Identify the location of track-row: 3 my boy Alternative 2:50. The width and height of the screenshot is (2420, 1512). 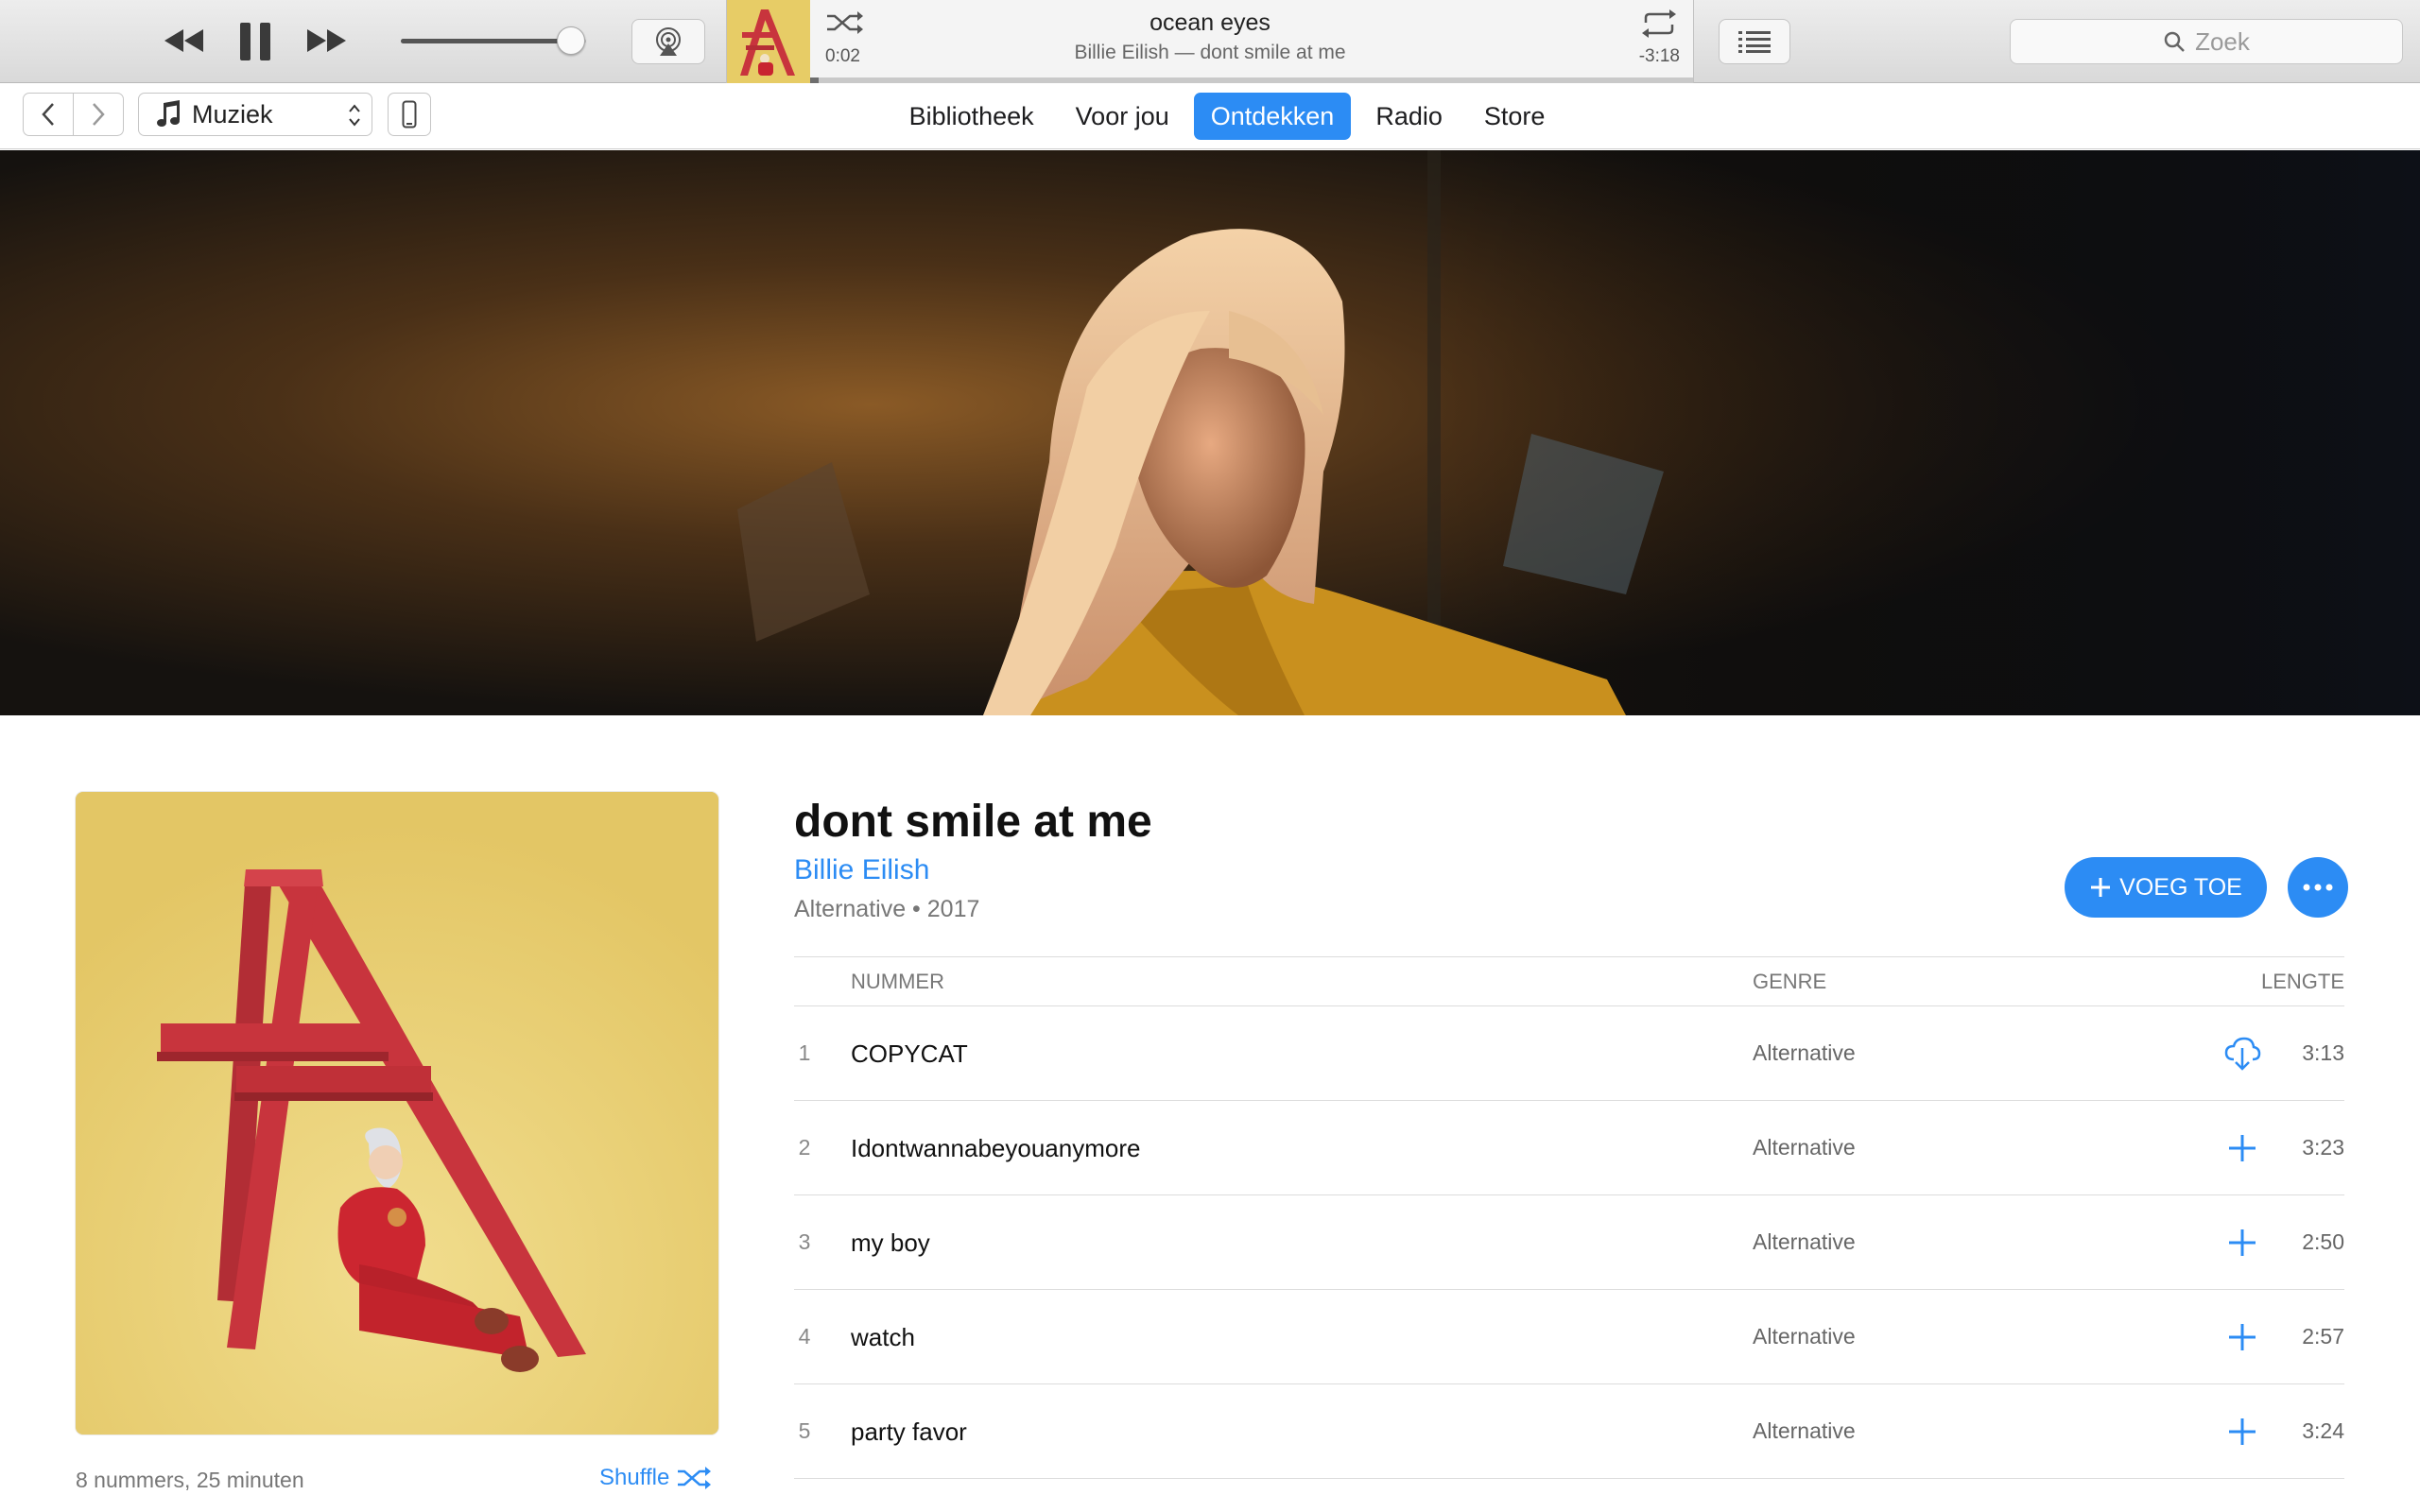
(1569, 1242).